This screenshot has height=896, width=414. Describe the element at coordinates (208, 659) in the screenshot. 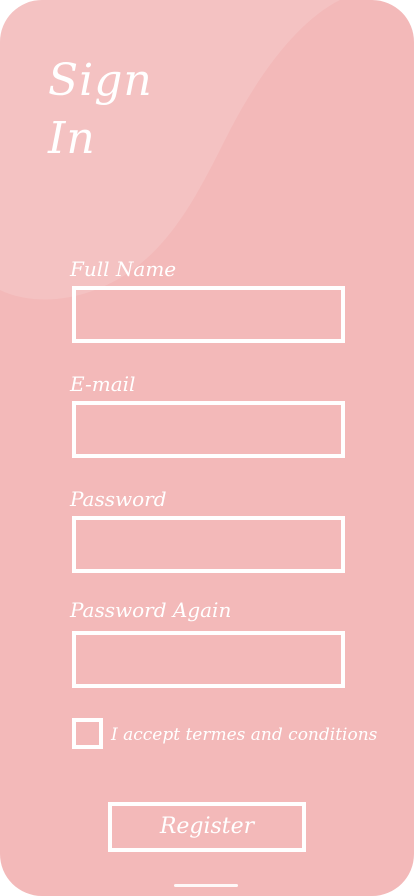

I see `password-again-input` at that location.